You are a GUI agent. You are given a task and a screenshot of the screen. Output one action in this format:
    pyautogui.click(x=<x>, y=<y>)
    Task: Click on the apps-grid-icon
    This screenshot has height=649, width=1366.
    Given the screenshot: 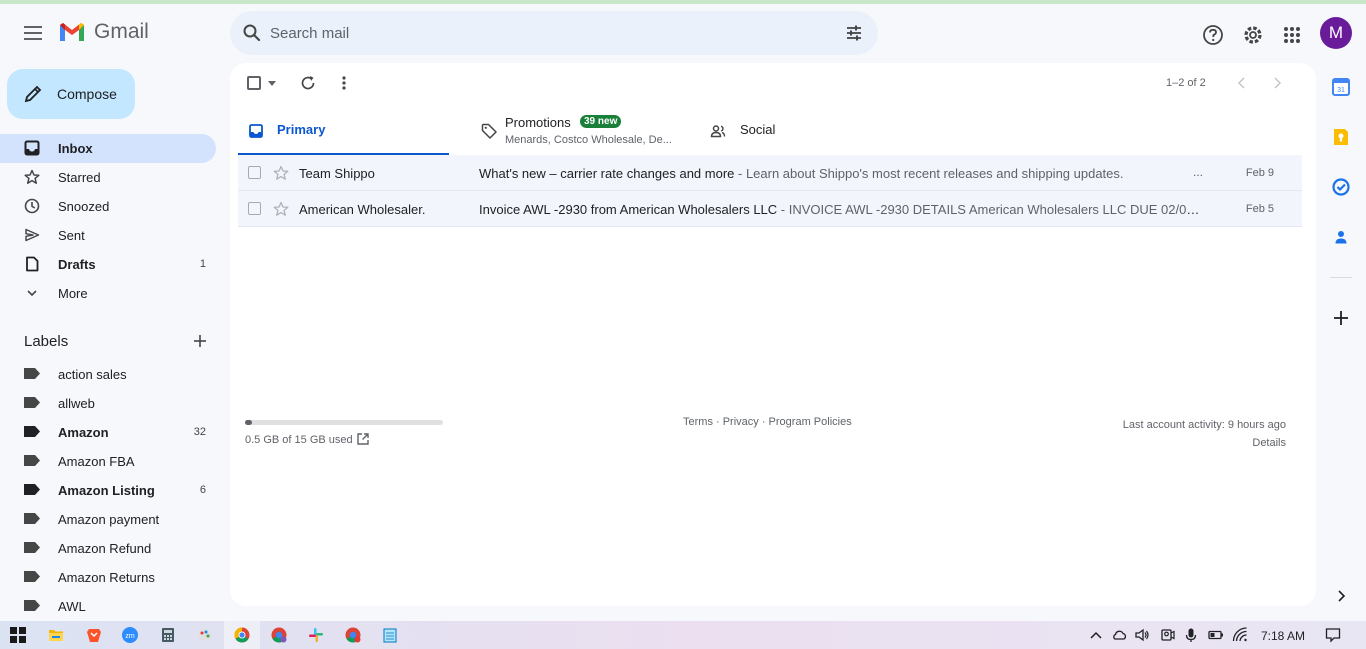 What is the action you would take?
    pyautogui.click(x=1292, y=35)
    